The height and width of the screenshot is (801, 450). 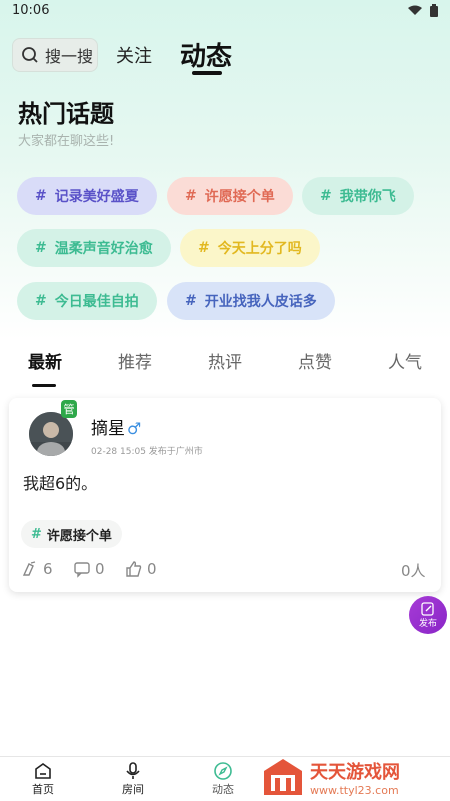 What do you see at coordinates (44, 385) in the screenshot?
I see `tab-indicator` at bounding box center [44, 385].